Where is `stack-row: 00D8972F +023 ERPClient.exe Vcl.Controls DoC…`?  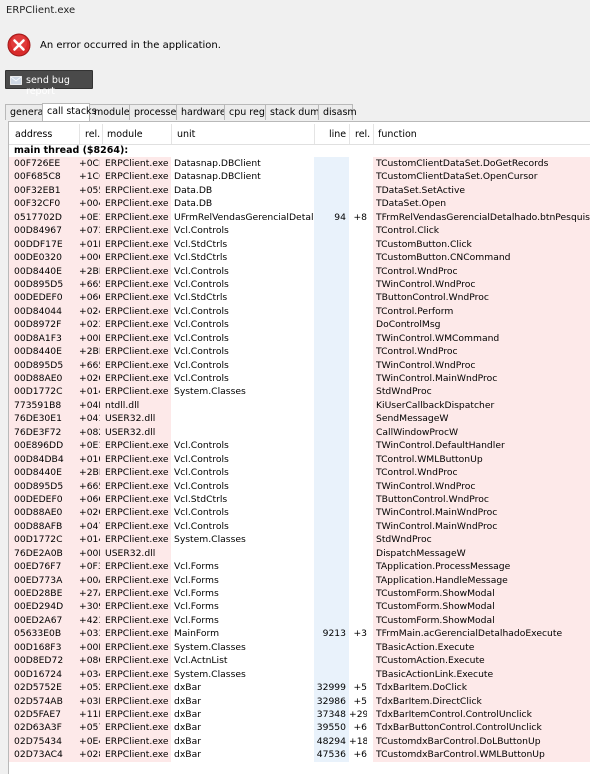
stack-row: 00D8972F +023 ERPClient.exe Vcl.Controls DoC… is located at coordinates (299, 325).